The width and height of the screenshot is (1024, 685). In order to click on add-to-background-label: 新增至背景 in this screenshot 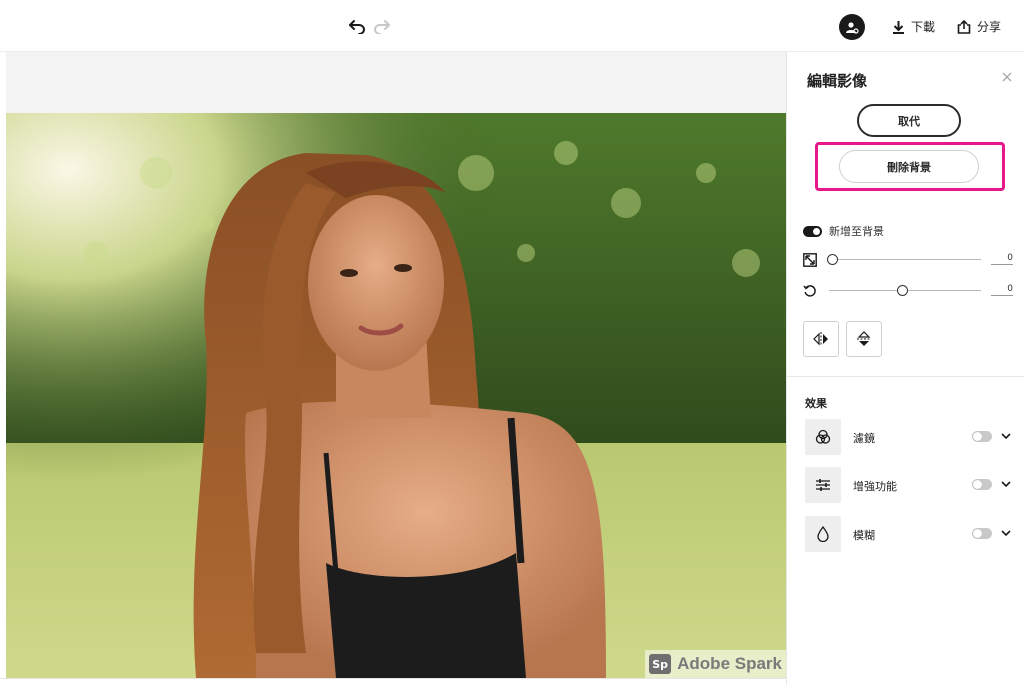, I will do `click(856, 231)`.